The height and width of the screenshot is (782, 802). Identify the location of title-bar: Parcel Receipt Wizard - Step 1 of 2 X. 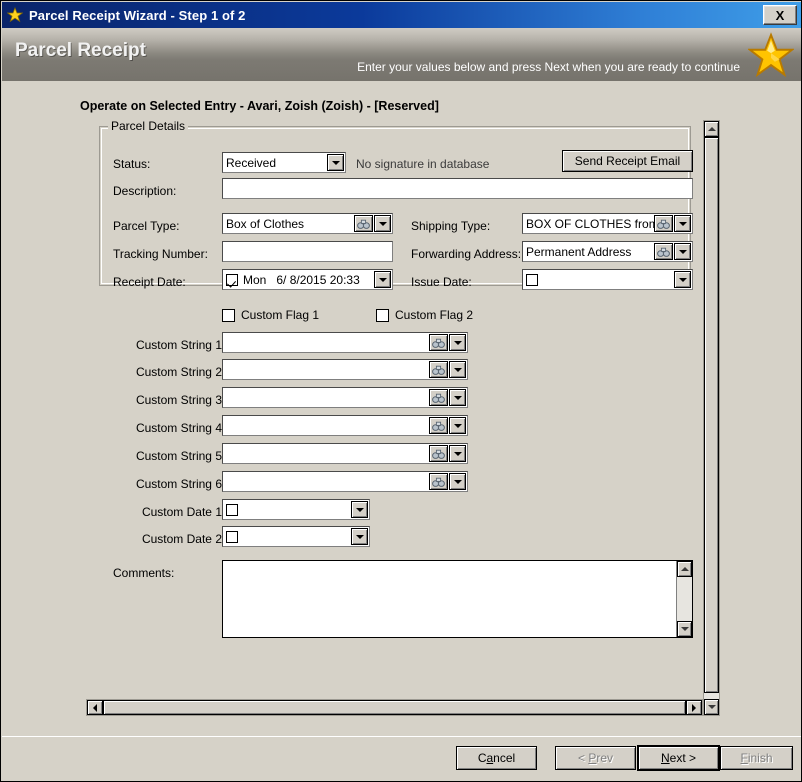
(401, 15).